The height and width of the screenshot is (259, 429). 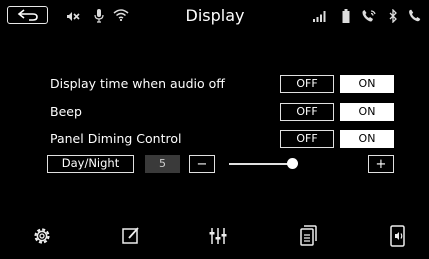 I want to click on beep-label: Beep, so click(x=66, y=111).